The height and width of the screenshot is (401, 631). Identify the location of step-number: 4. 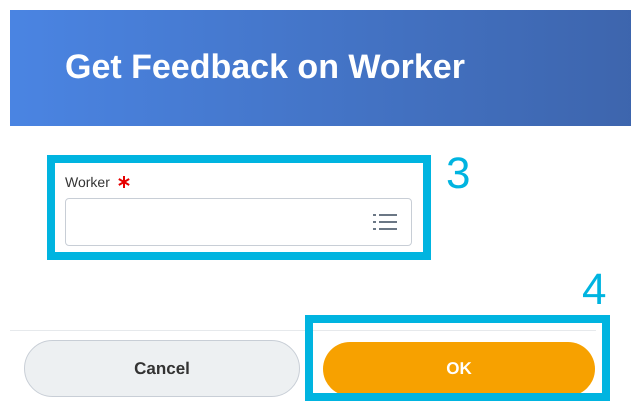
(594, 290).